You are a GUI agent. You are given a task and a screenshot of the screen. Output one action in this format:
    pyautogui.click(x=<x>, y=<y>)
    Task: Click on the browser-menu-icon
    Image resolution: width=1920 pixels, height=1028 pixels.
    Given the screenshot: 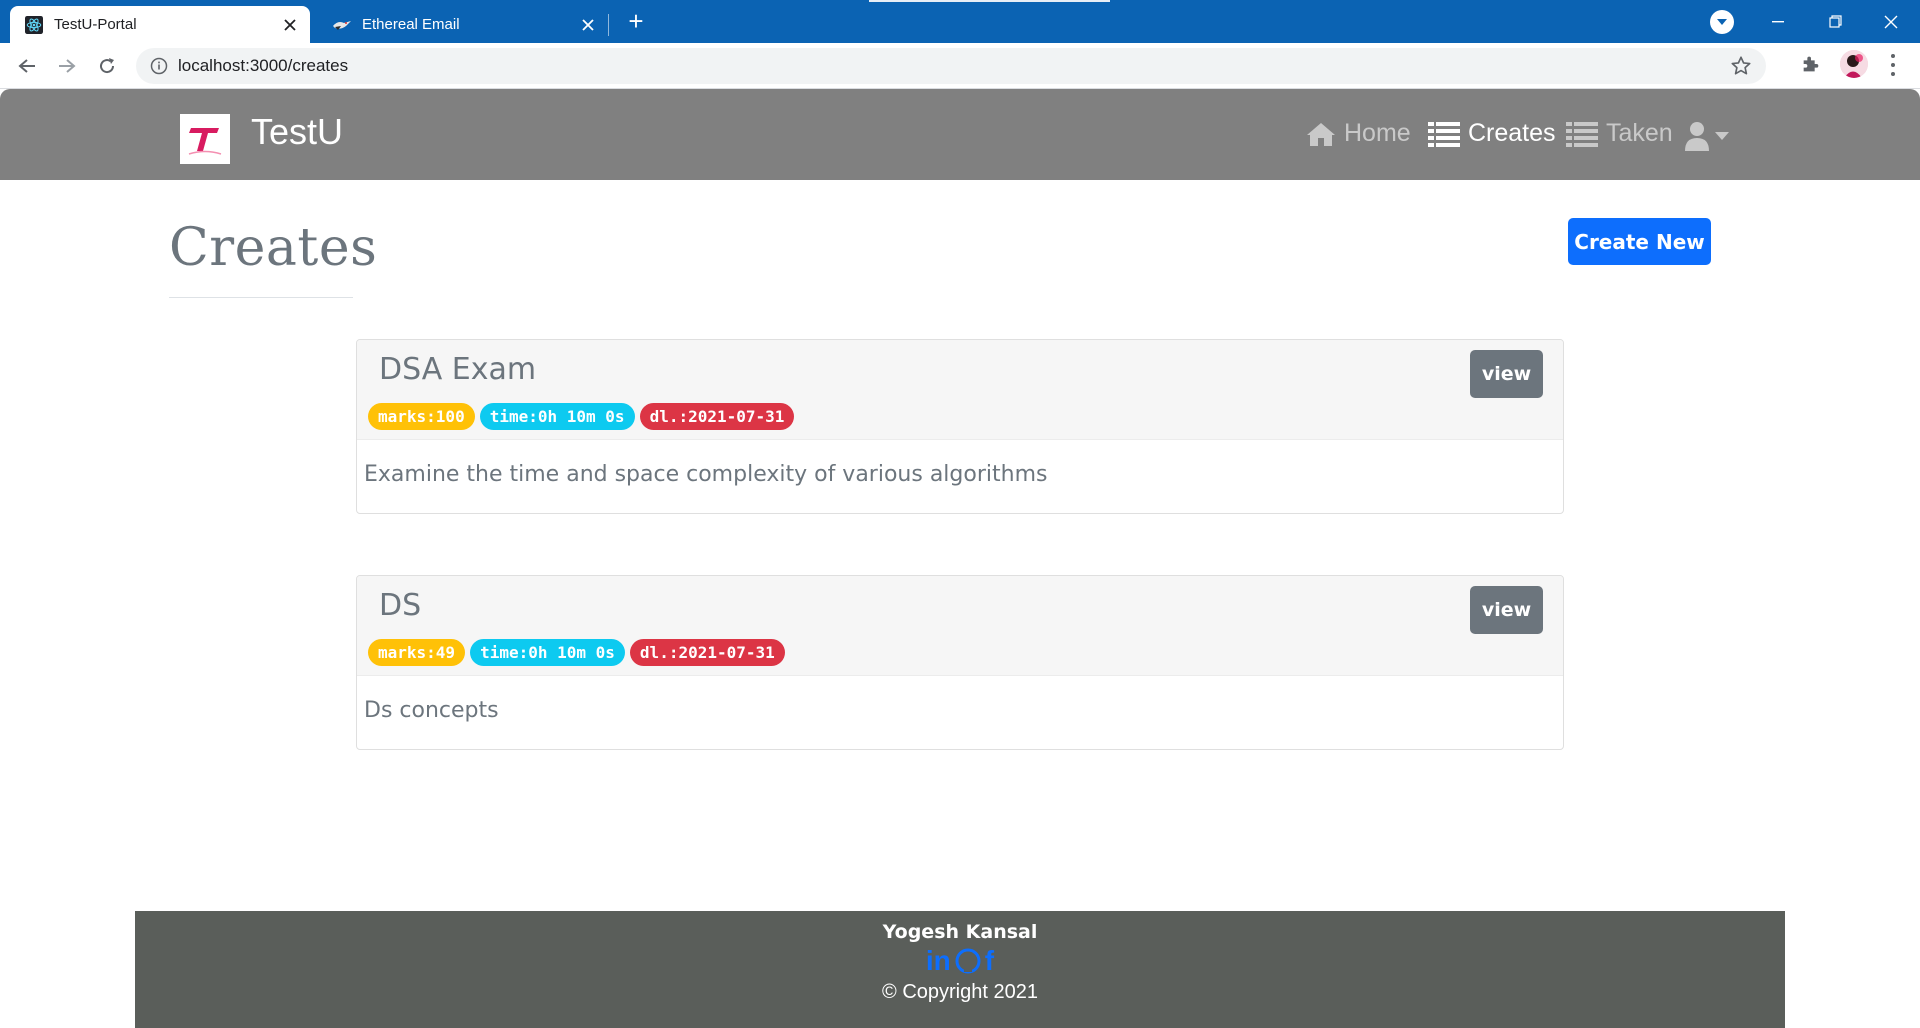 What is the action you would take?
    pyautogui.click(x=1893, y=65)
    